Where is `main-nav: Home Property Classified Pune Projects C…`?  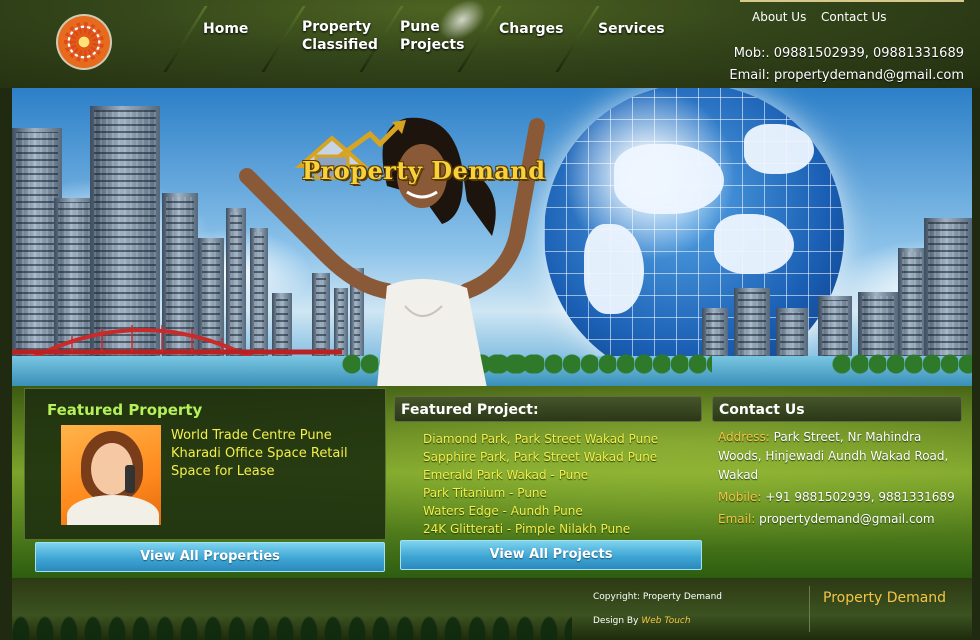 main-nav: Home Property Classified Pune Projects C… is located at coordinates (426, 44).